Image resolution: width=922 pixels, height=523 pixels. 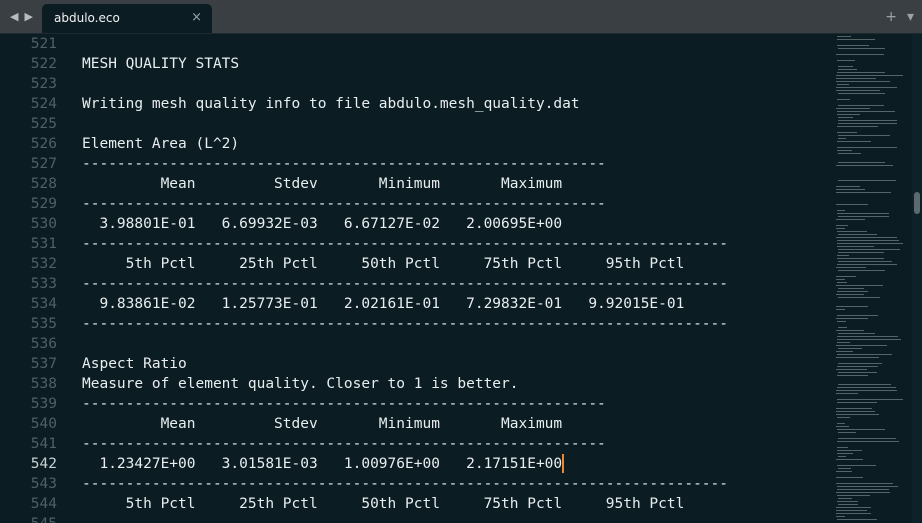 I want to click on text-cursor, so click(x=563, y=463).